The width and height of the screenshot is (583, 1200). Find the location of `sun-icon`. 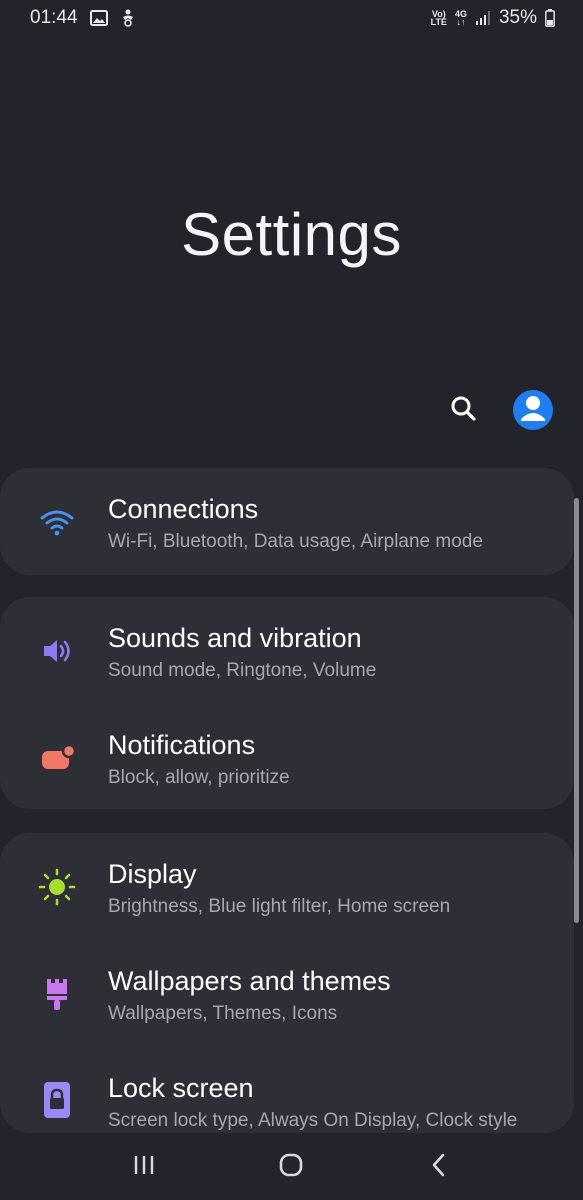

sun-icon is located at coordinates (57, 887).